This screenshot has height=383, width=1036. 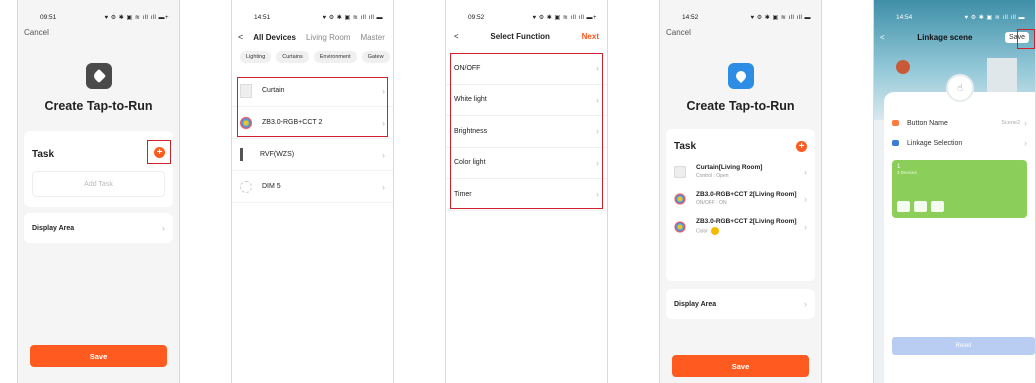 What do you see at coordinates (520, 36) in the screenshot?
I see `page-title: Select Function` at bounding box center [520, 36].